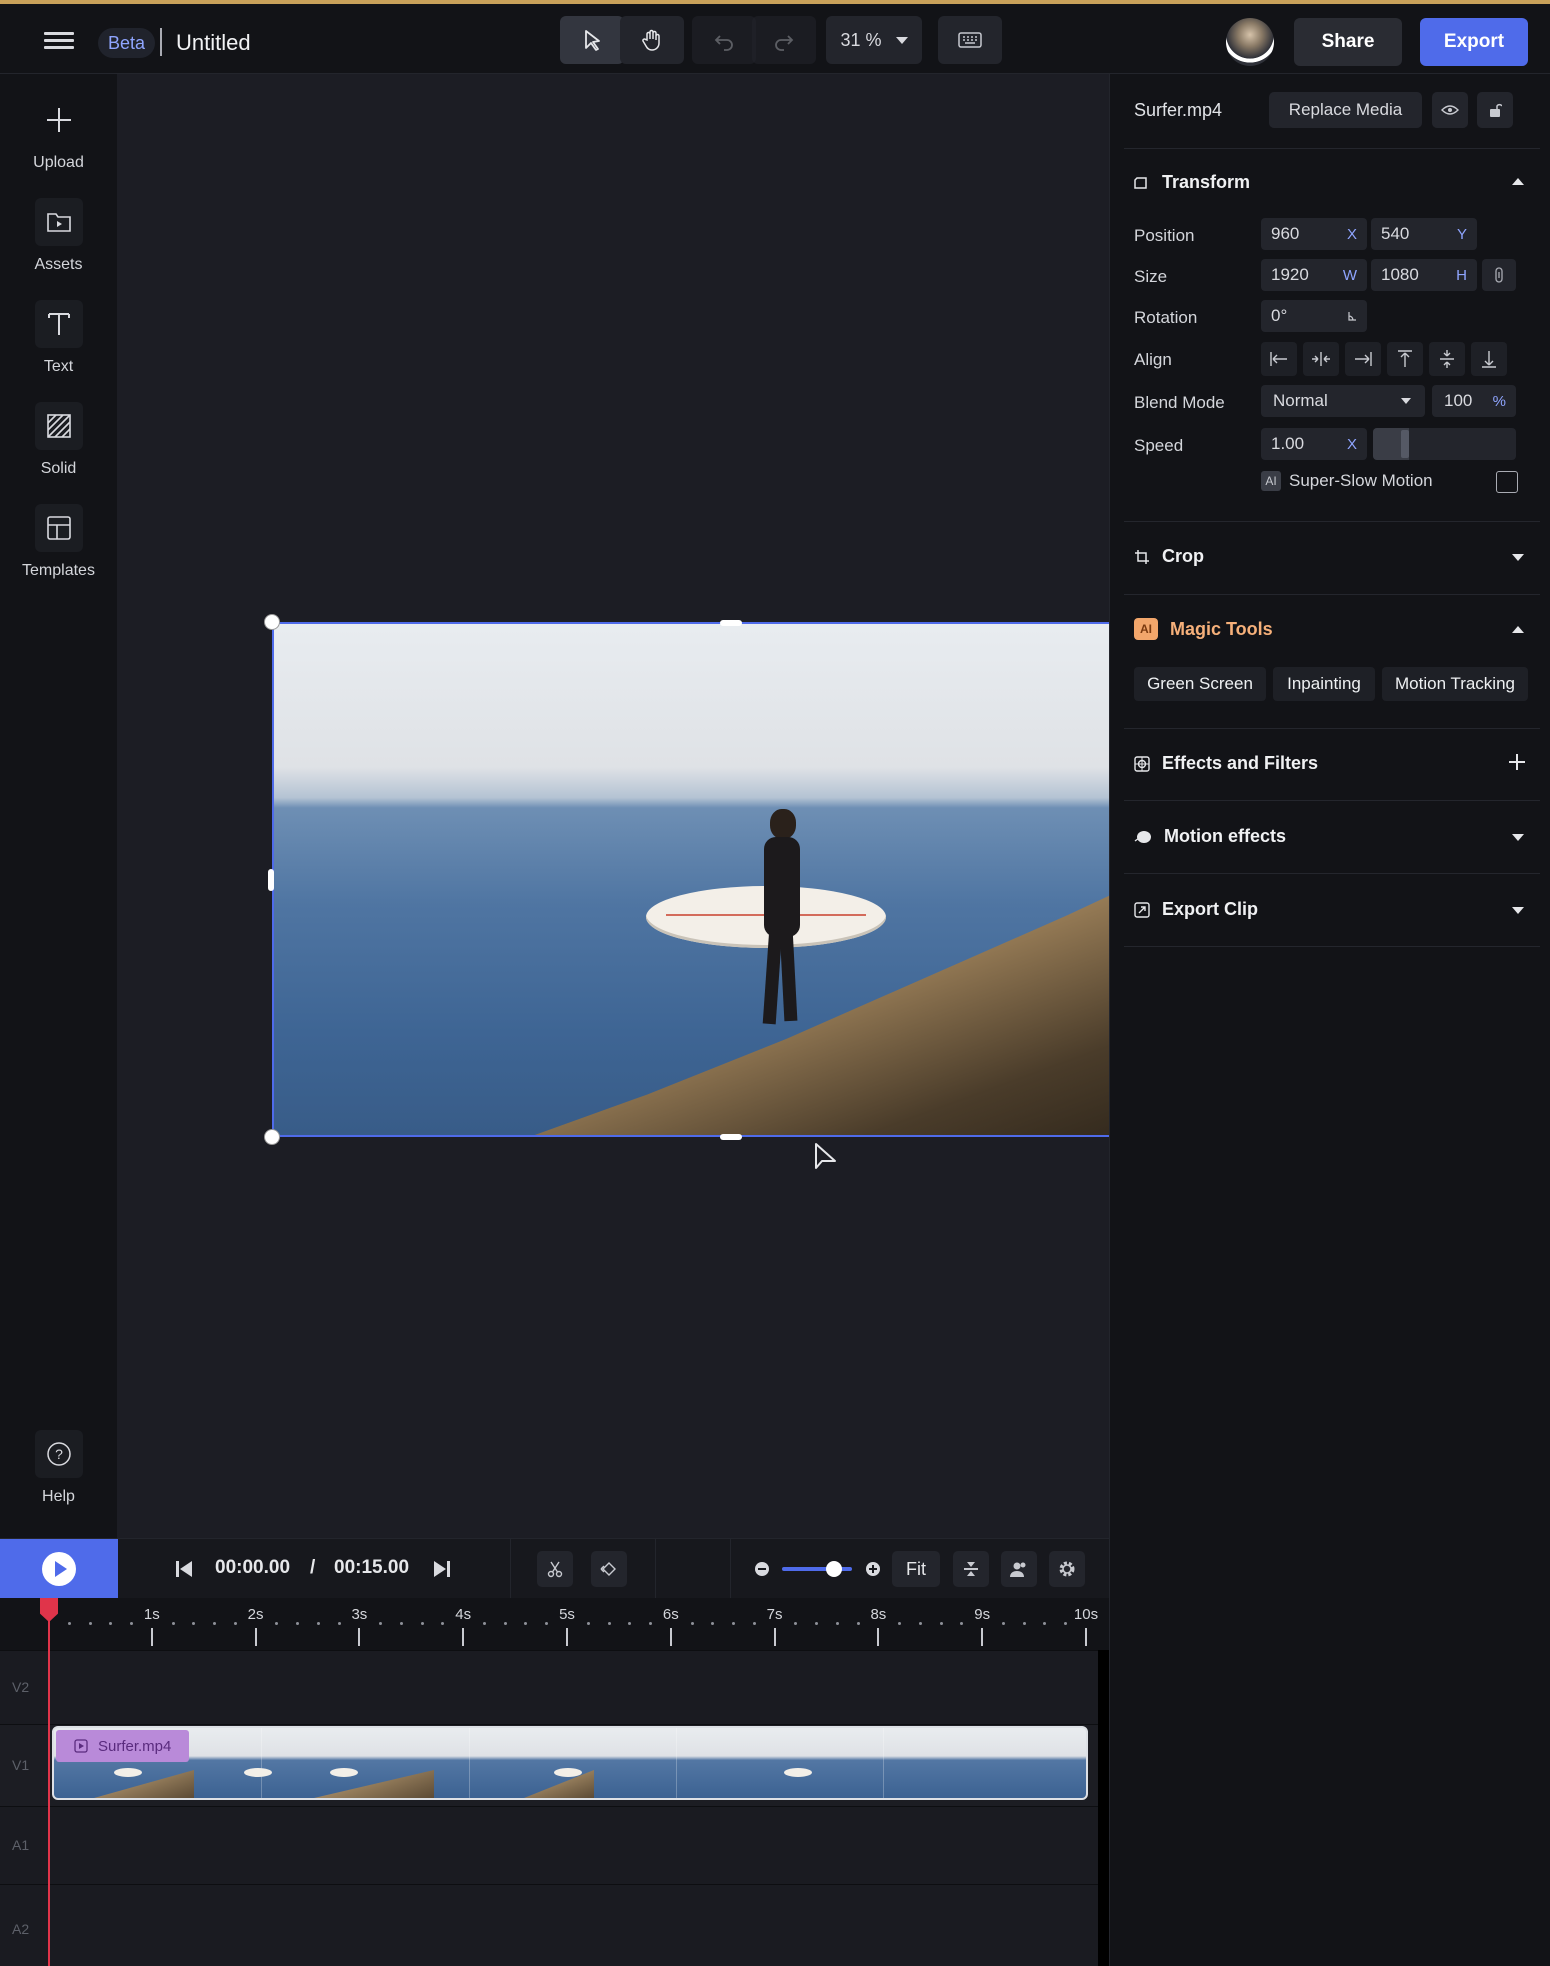  Describe the element at coordinates (272, 622) in the screenshot. I see `resize-handle-top-left` at that location.